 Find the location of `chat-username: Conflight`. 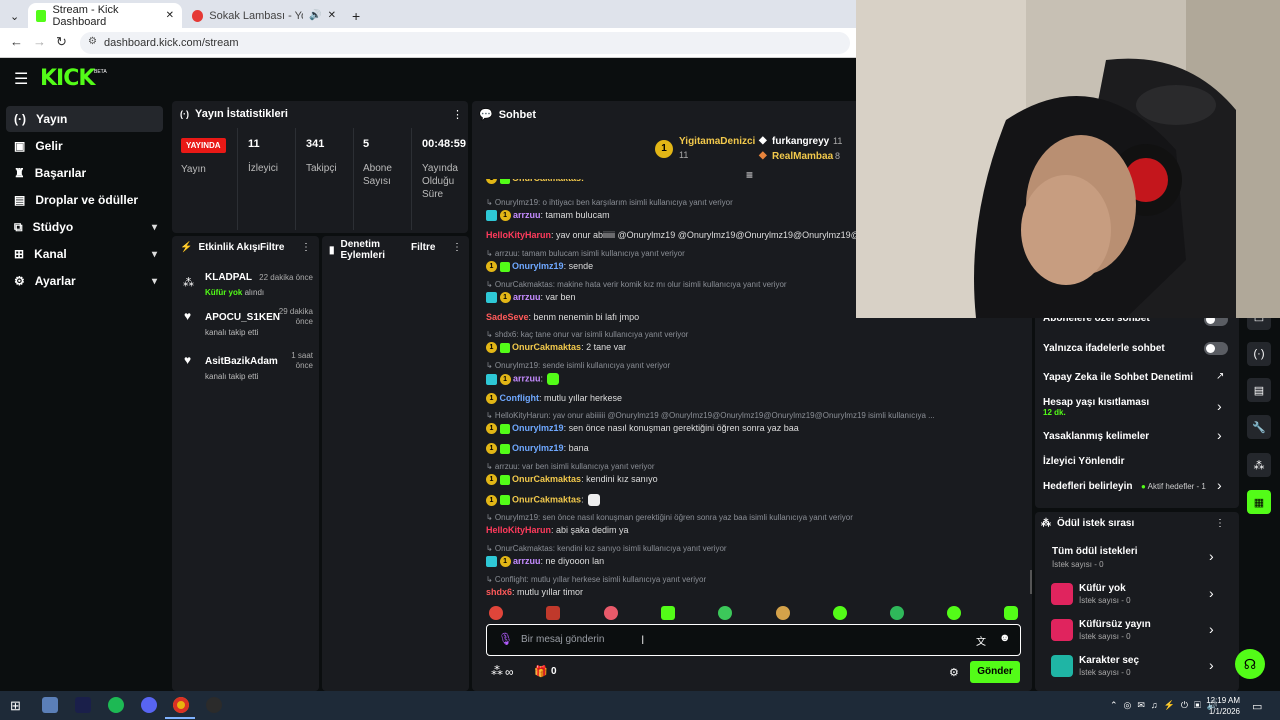

chat-username: Conflight is located at coordinates (520, 398).